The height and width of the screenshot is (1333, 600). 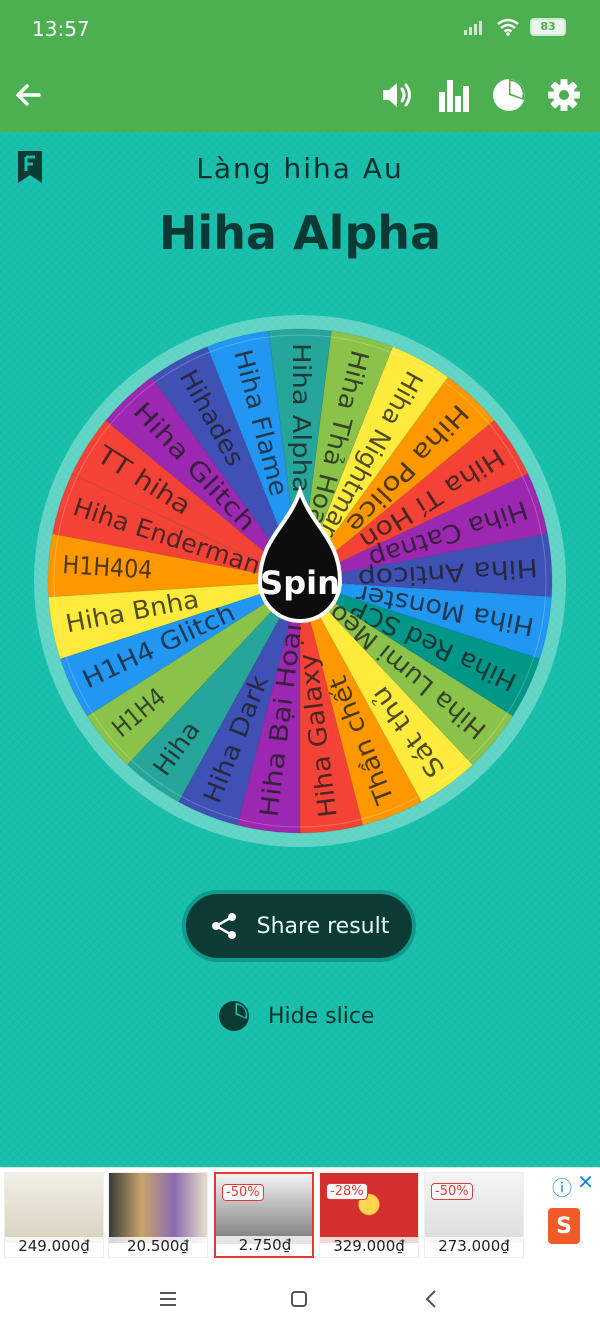 I want to click on bar-chart-icon, so click(x=454, y=96).